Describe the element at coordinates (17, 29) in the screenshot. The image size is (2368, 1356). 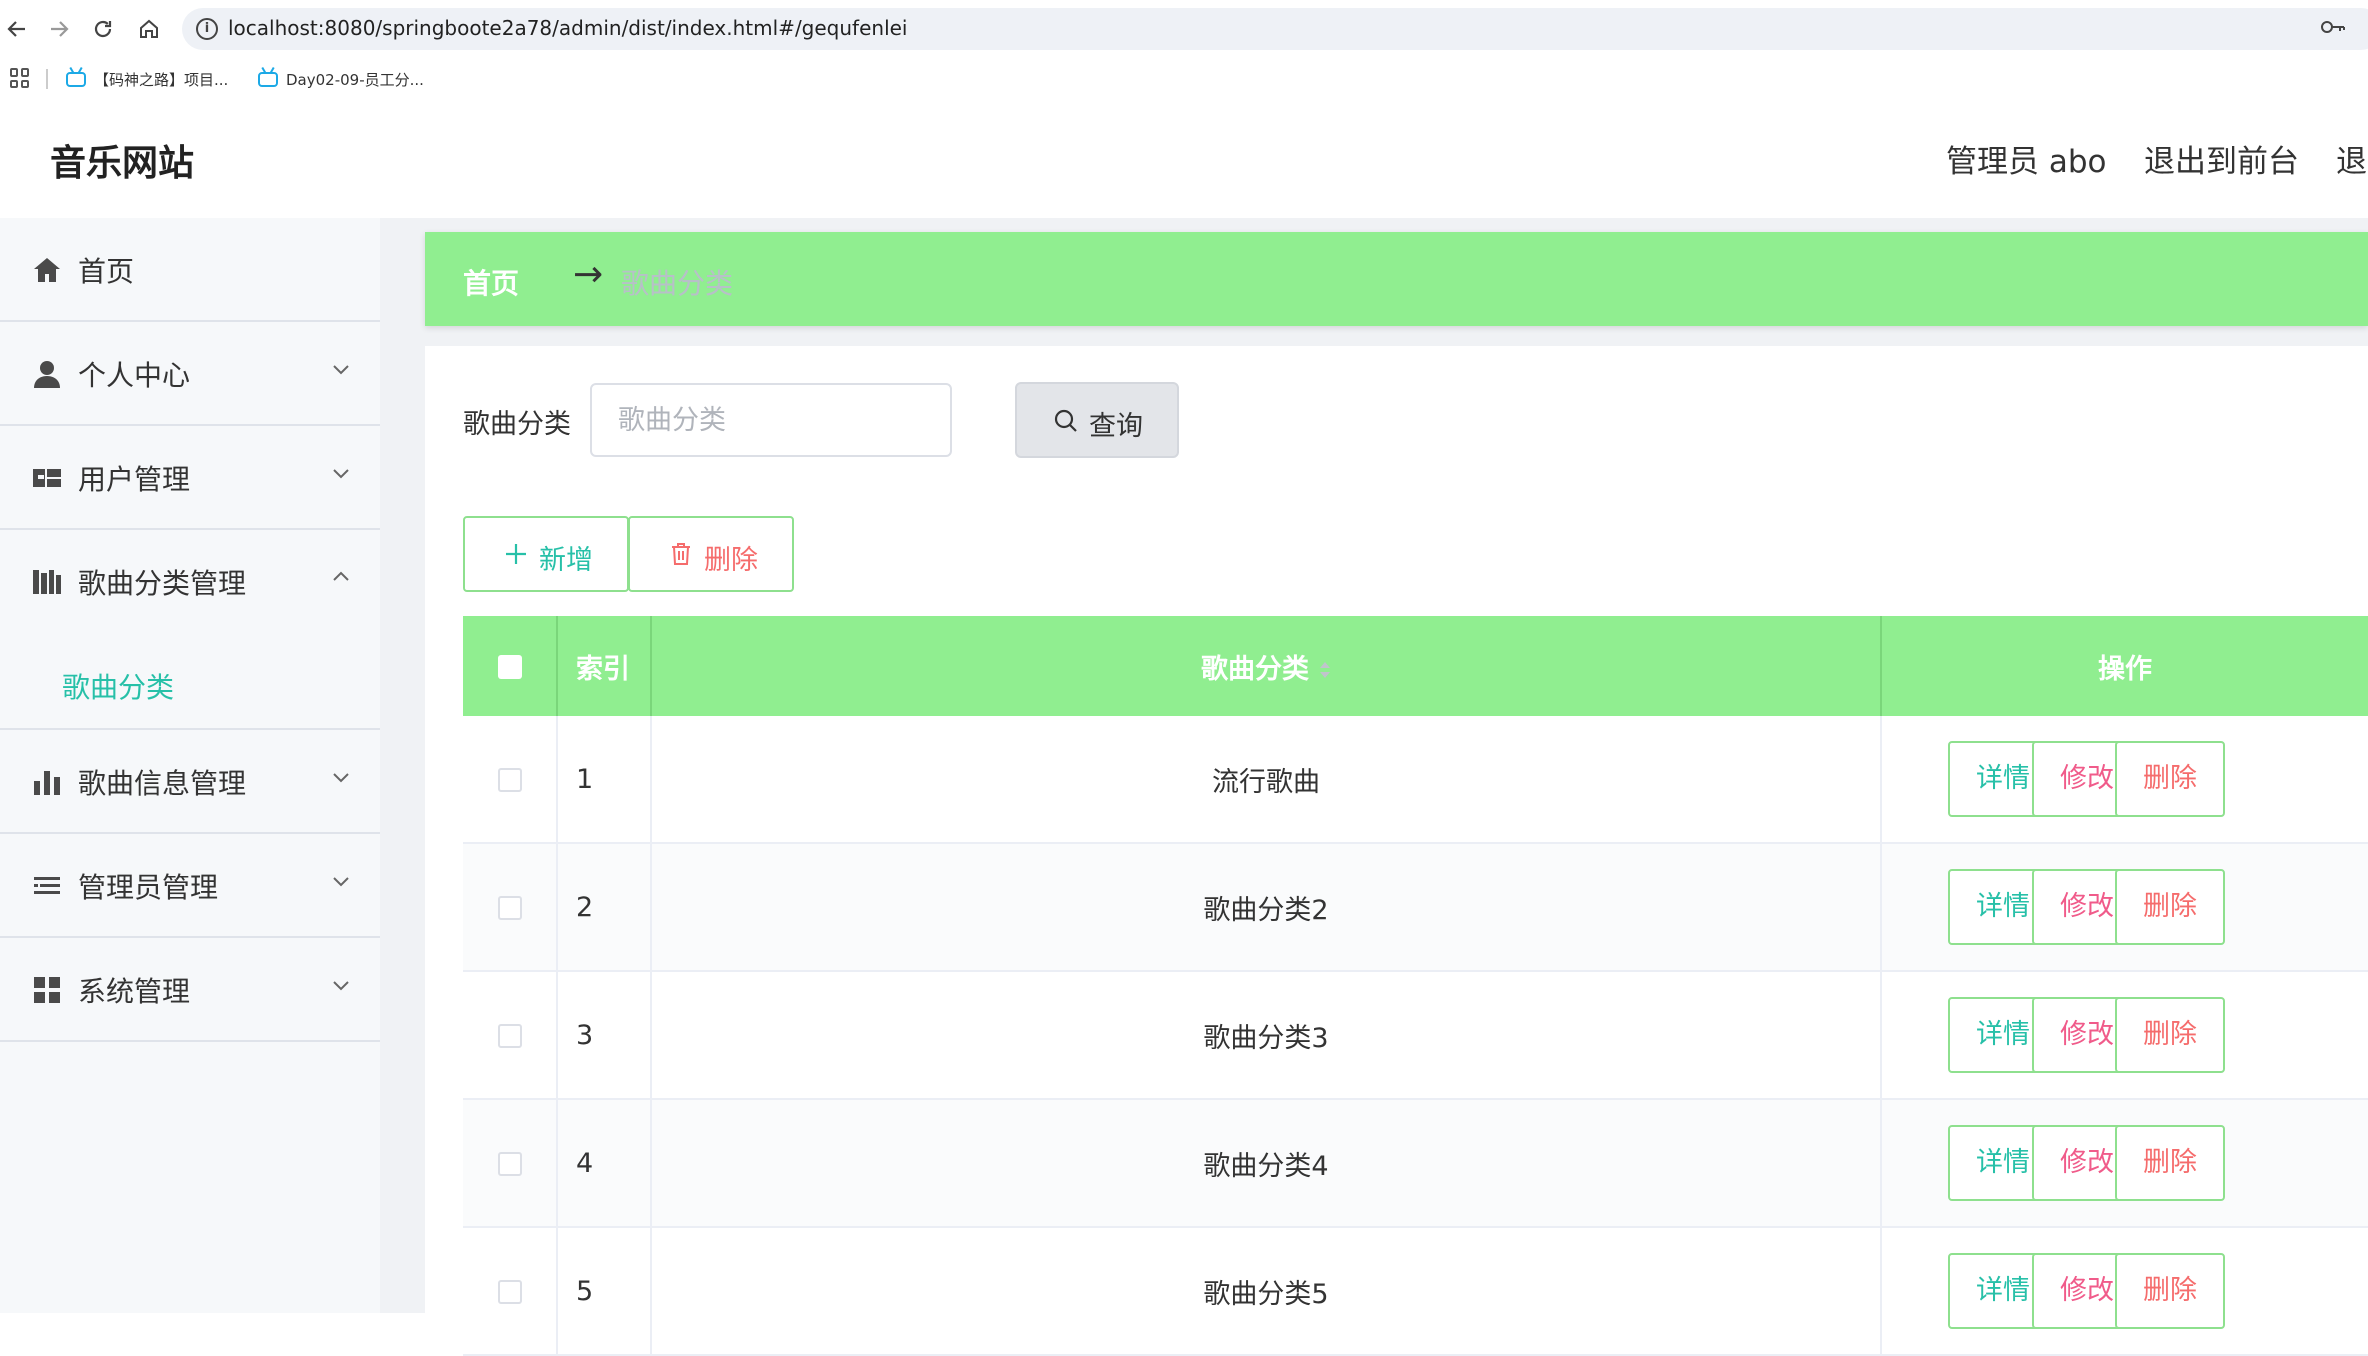
I see `back-arrow-icon` at that location.